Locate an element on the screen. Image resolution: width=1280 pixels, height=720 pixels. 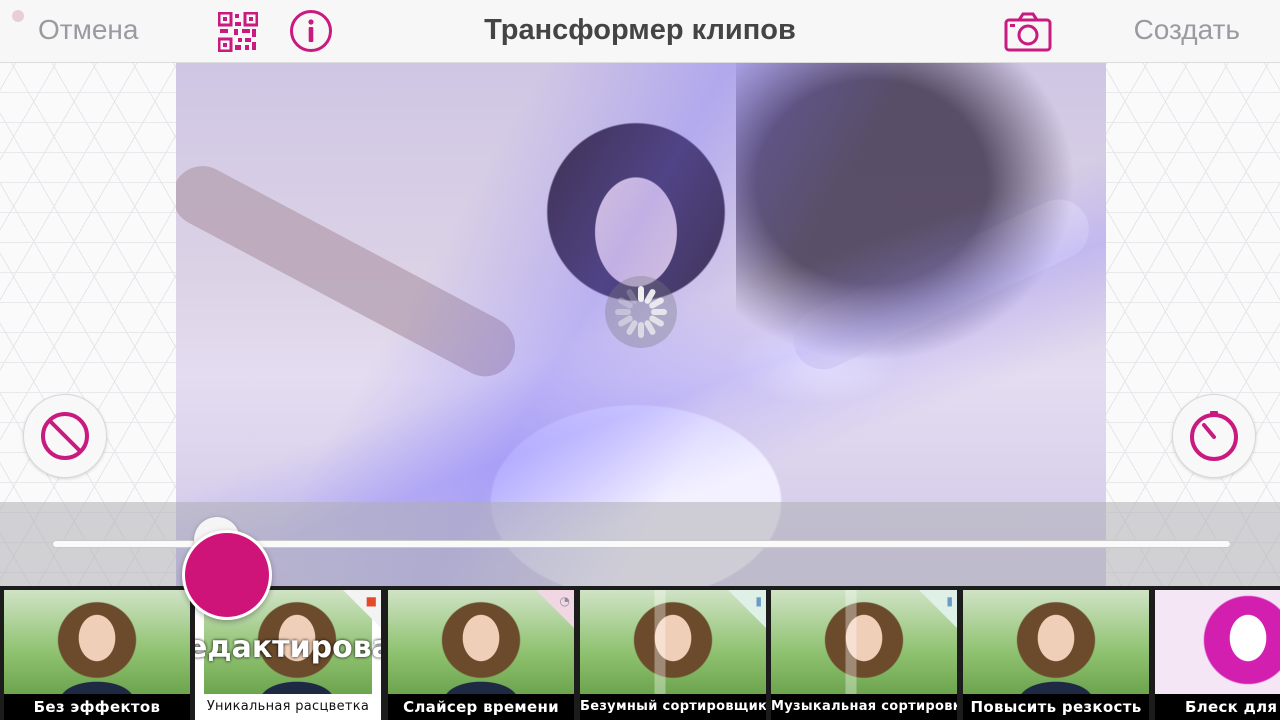
effect-label: Блеск для is located at coordinates (1217, 707).